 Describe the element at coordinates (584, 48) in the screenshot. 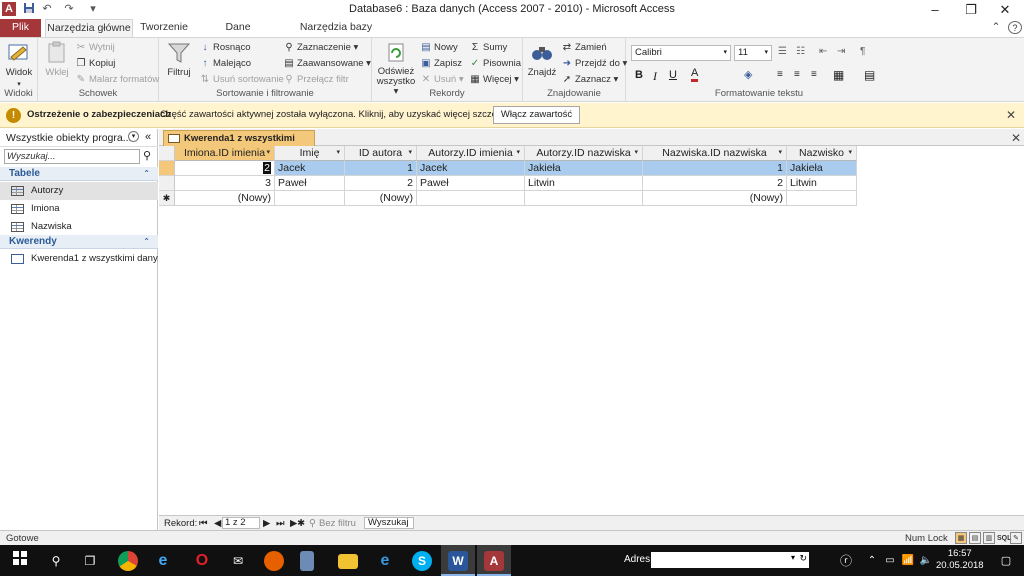

I see `replace-button: ⇄ Zamień` at that location.